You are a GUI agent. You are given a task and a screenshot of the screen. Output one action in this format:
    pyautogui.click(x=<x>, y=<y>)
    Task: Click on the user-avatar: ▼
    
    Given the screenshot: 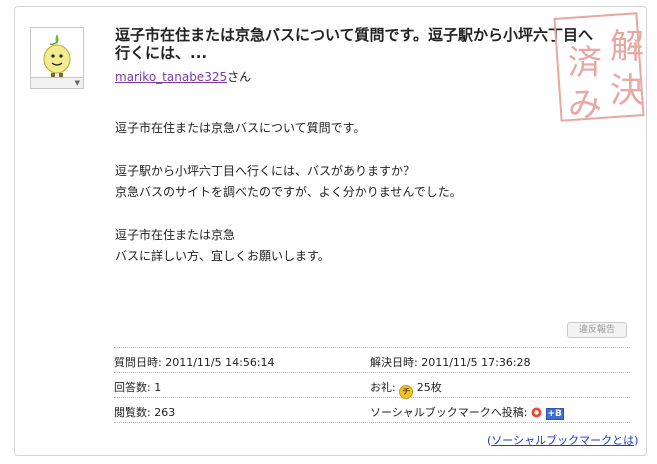 What is the action you would take?
    pyautogui.click(x=57, y=58)
    